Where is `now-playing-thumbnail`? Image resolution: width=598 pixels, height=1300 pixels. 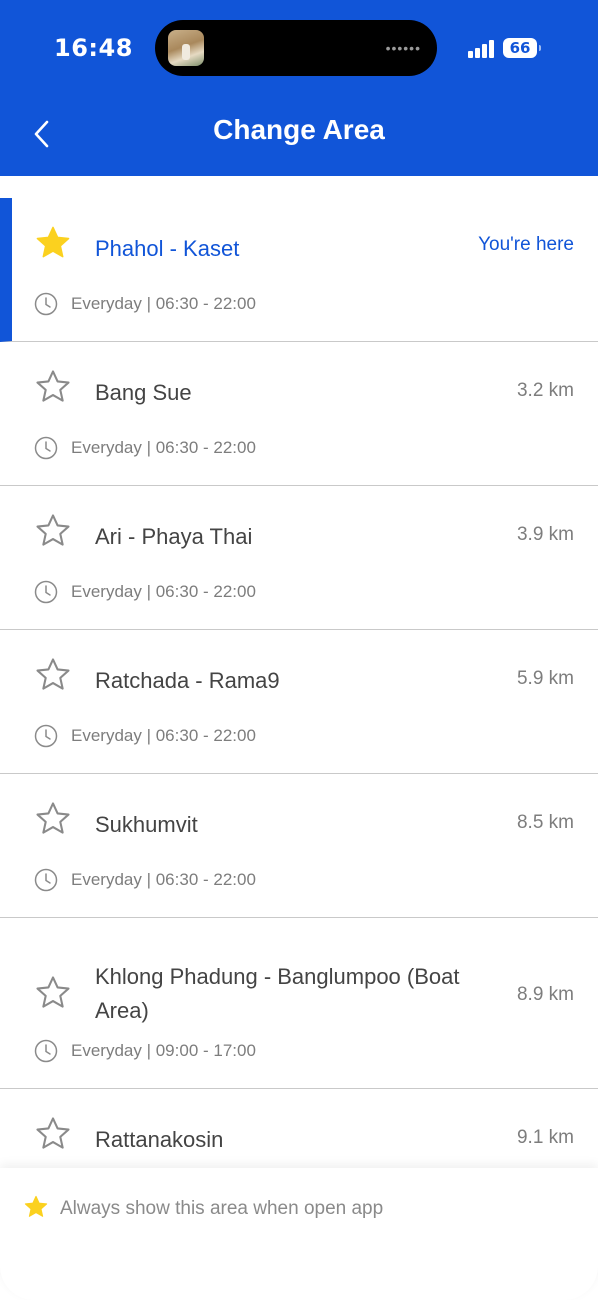 now-playing-thumbnail is located at coordinates (186, 48).